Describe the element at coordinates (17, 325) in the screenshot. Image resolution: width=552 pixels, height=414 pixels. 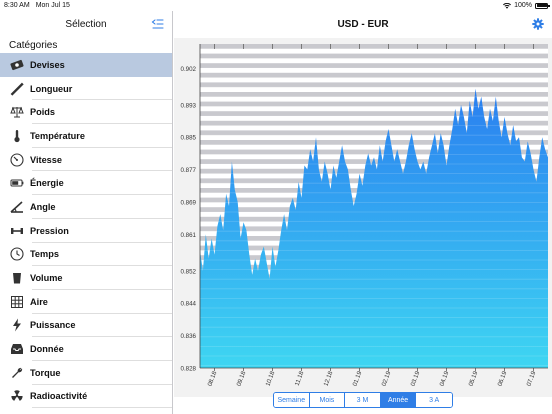
I see `lightning-icon` at that location.